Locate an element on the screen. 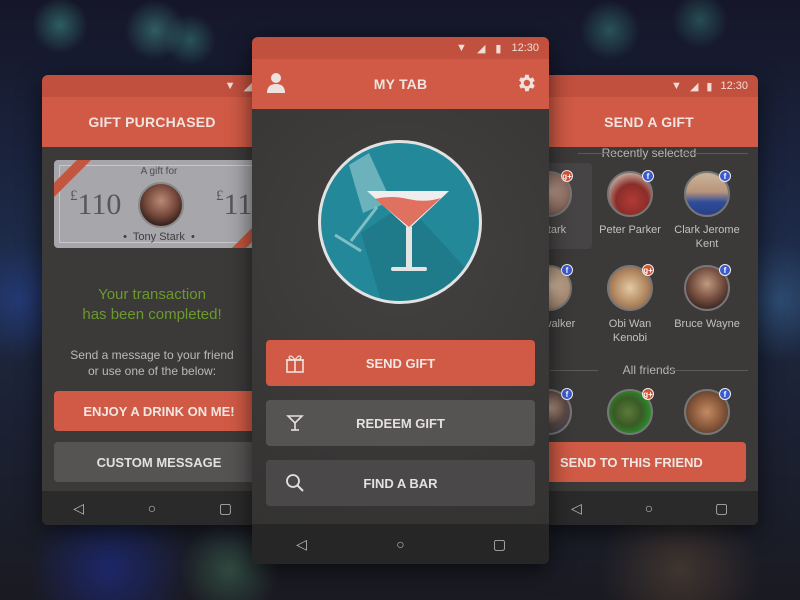 Image resolution: width=800 pixels, height=600 pixels. voucher-caption: A gift for is located at coordinates (159, 171).